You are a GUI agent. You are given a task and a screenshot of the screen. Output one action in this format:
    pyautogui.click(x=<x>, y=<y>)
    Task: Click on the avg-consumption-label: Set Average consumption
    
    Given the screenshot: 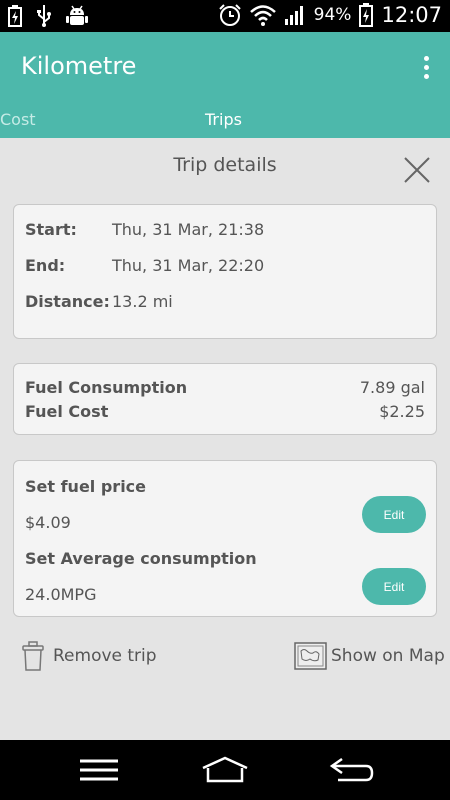 What is the action you would take?
    pyautogui.click(x=141, y=558)
    